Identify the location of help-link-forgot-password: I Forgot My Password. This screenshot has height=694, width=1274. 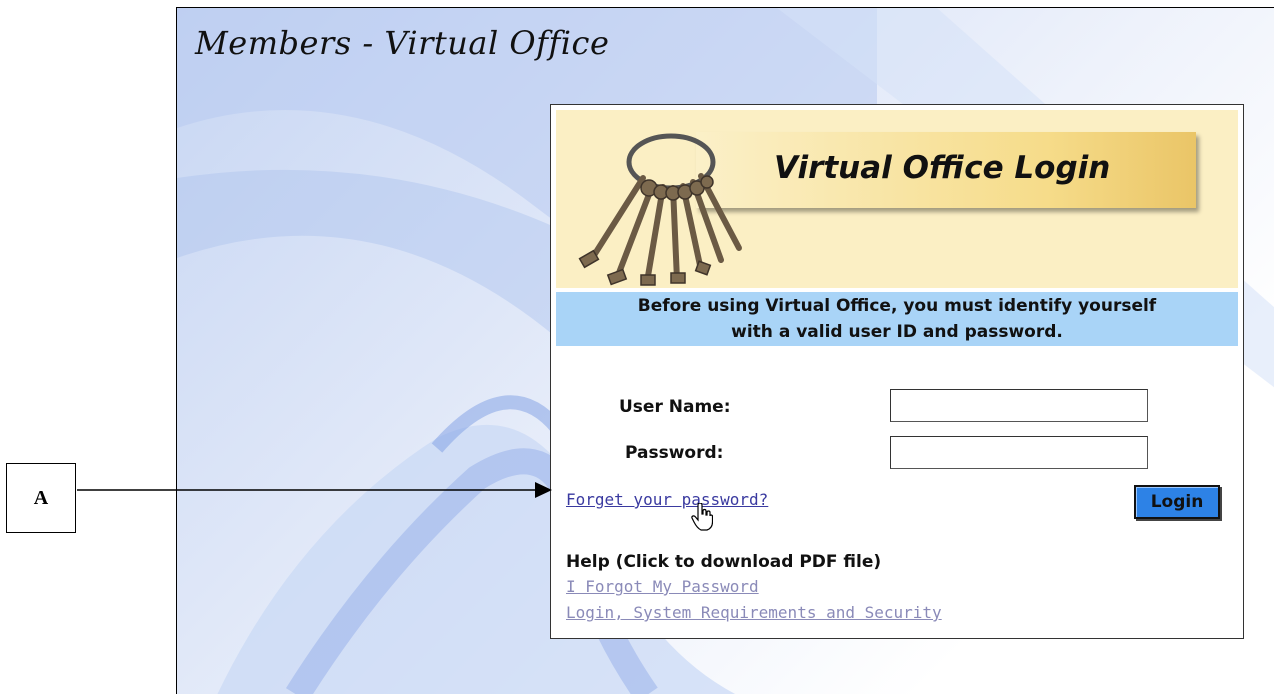
(662, 586).